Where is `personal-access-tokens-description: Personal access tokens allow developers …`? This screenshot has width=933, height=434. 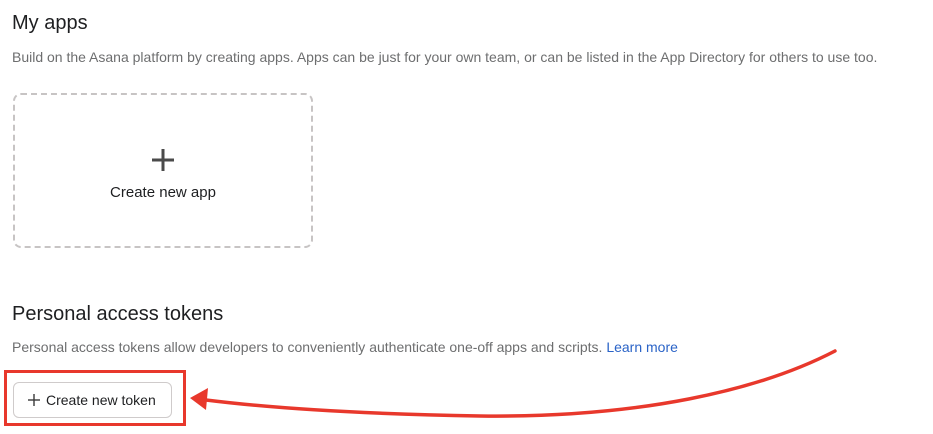
personal-access-tokens-description: Personal access tokens allow developers … is located at coordinates (345, 347).